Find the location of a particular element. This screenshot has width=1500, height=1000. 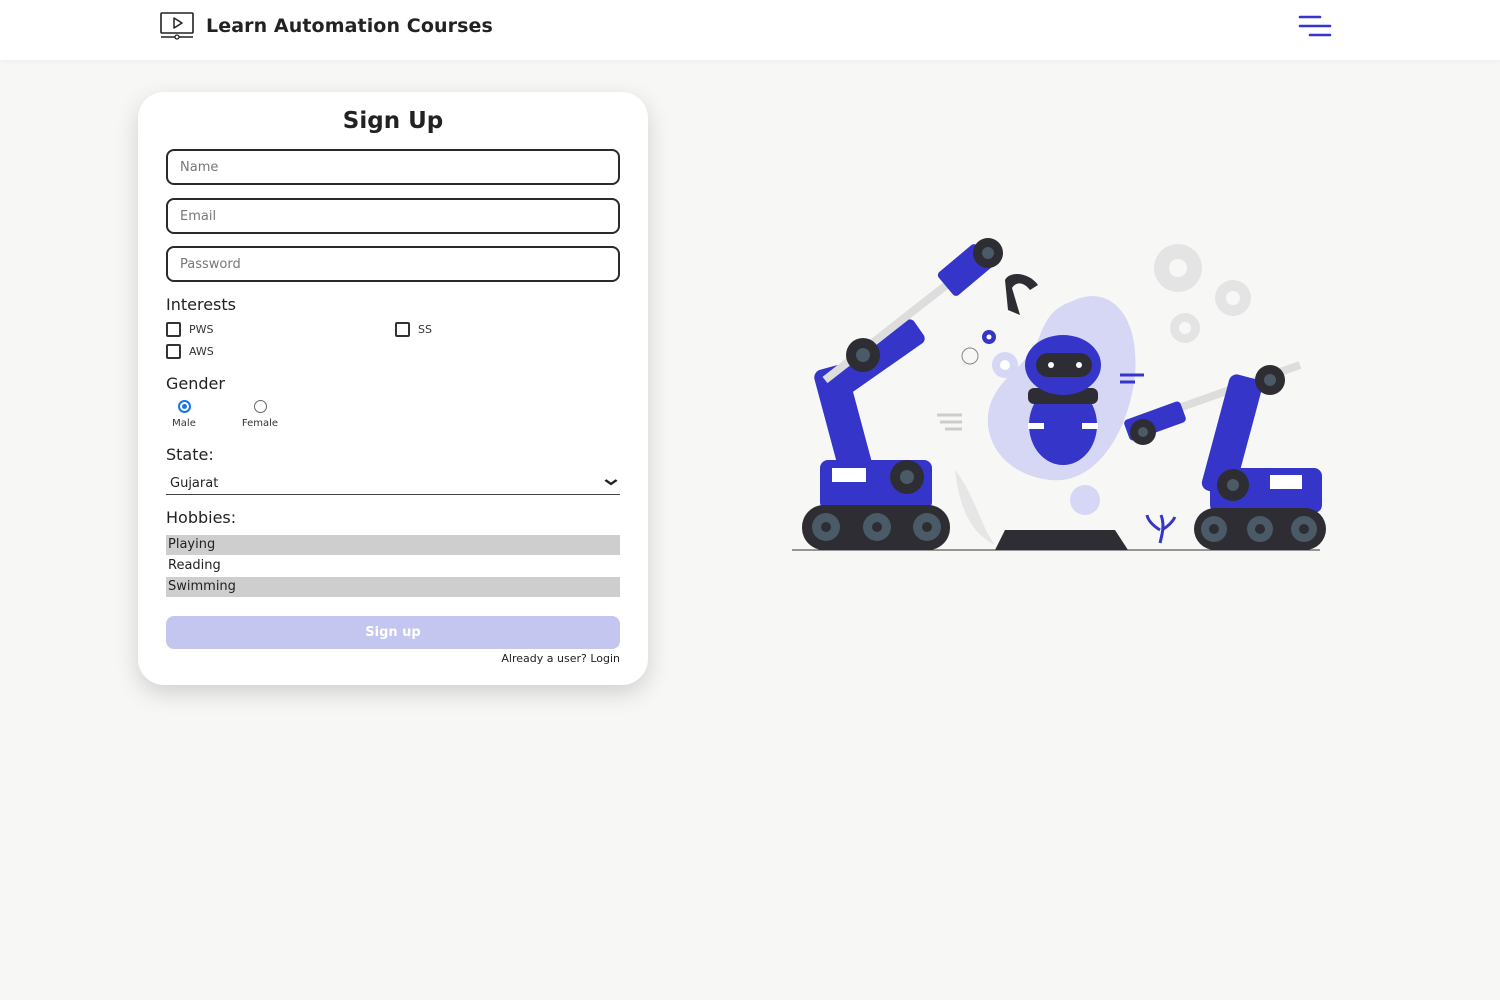

state-label: State: is located at coordinates (190, 454).